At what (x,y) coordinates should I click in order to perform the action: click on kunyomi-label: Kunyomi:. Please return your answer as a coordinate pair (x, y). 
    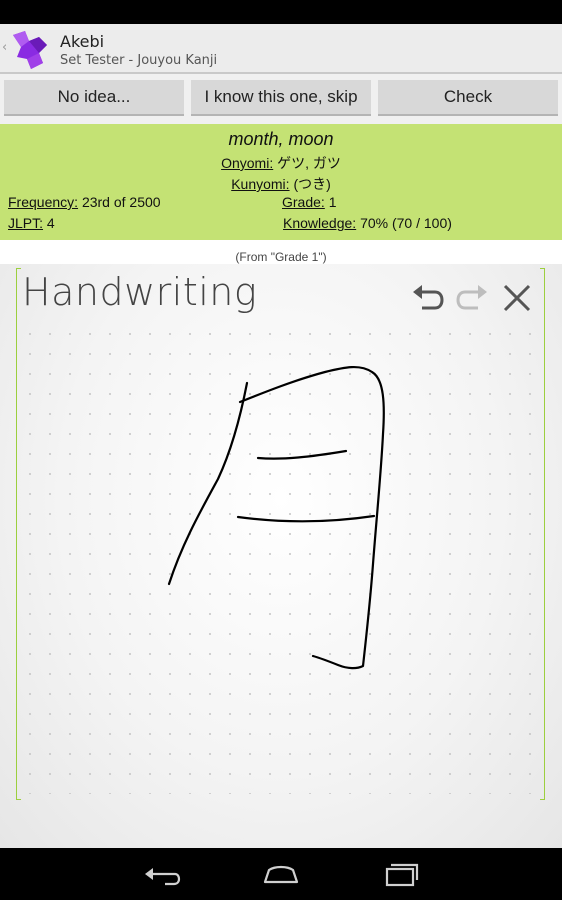
    Looking at the image, I should click on (260, 184).